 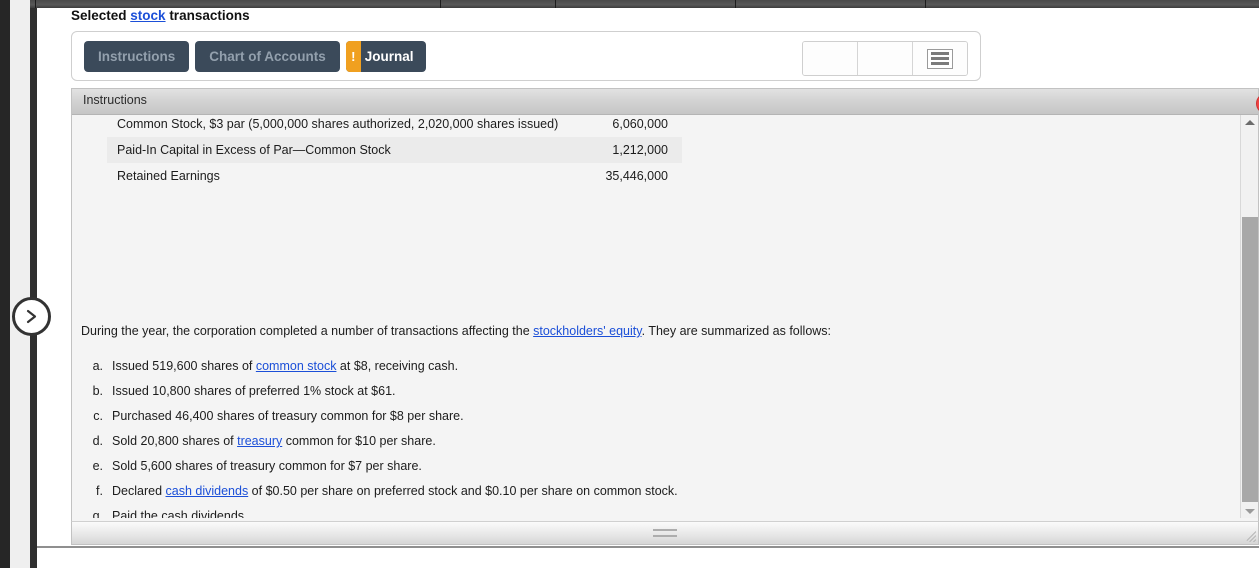 I want to click on chevron-right-icon, so click(x=31, y=316).